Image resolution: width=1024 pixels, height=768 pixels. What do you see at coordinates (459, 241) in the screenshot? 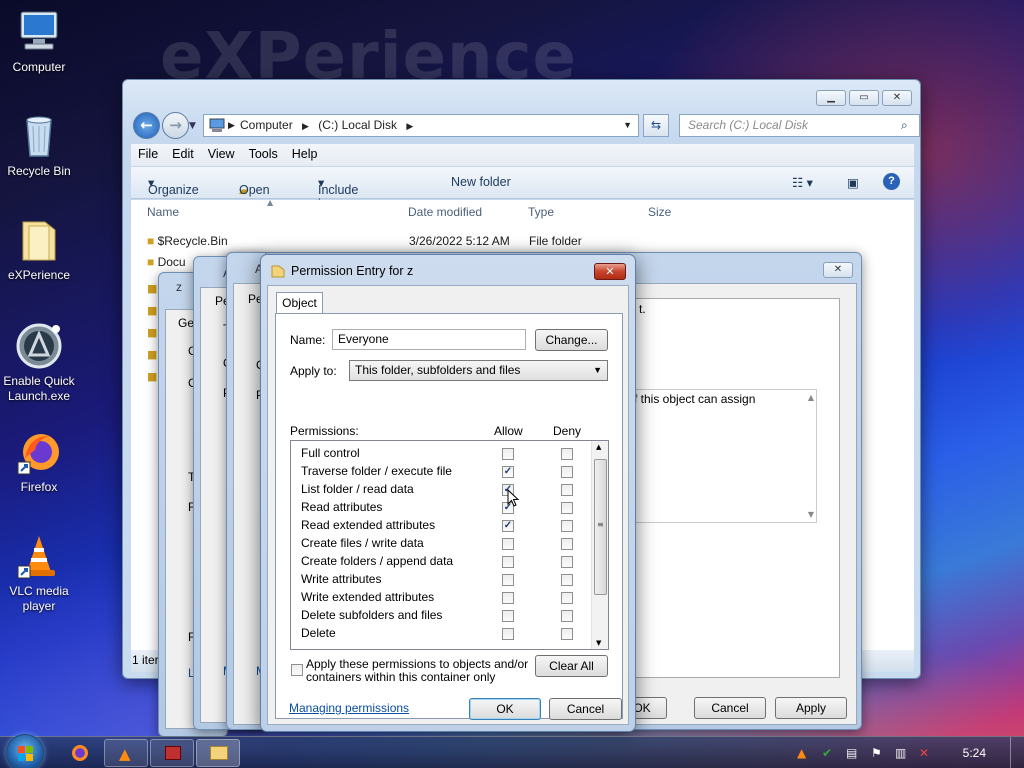
I see `file-date: 3/26/2022 5:12 AM` at bounding box center [459, 241].